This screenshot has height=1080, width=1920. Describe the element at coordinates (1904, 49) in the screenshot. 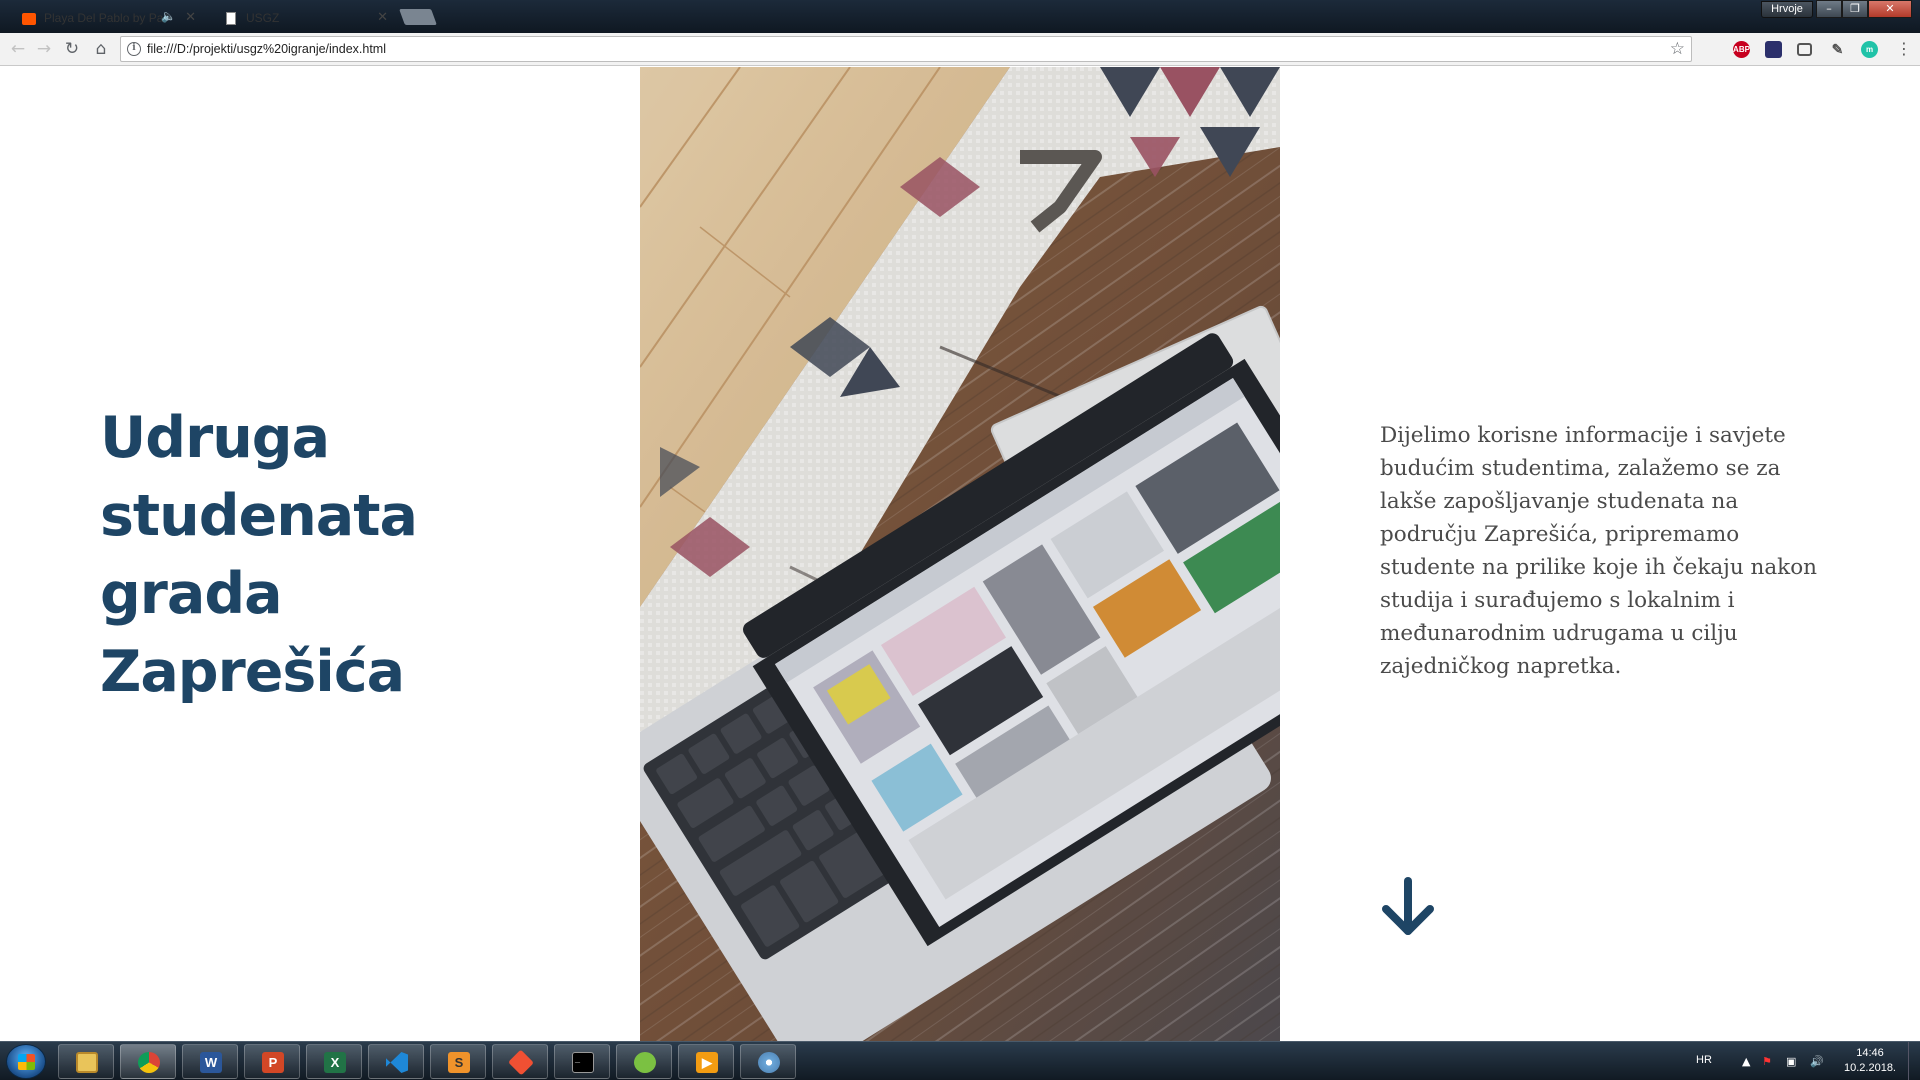

I see `browser-menu-icon: ⋮` at that location.